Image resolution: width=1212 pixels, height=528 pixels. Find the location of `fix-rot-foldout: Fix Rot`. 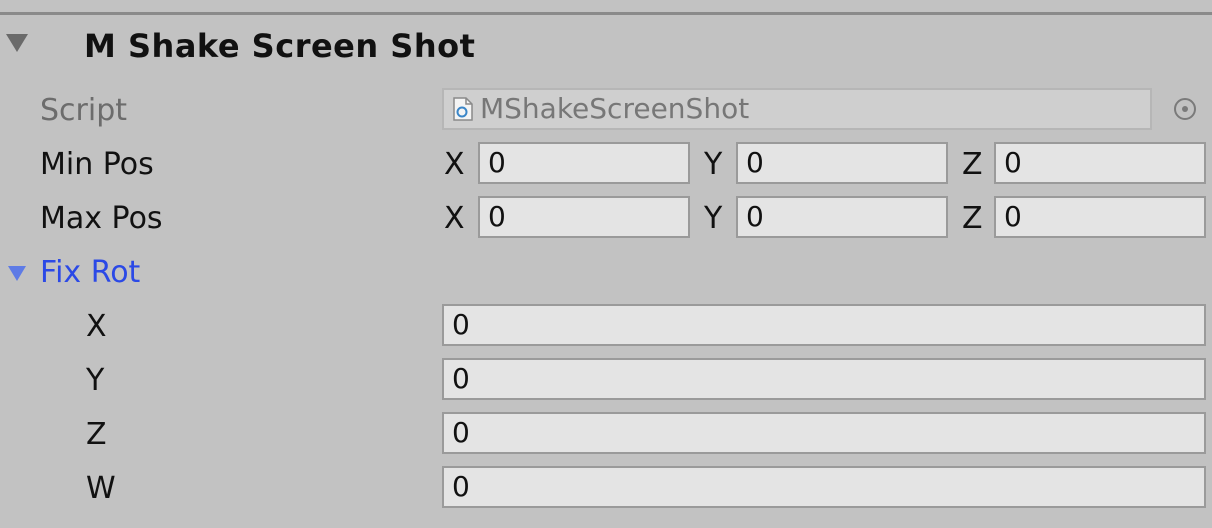

fix-rot-foldout: Fix Rot is located at coordinates (606, 273).